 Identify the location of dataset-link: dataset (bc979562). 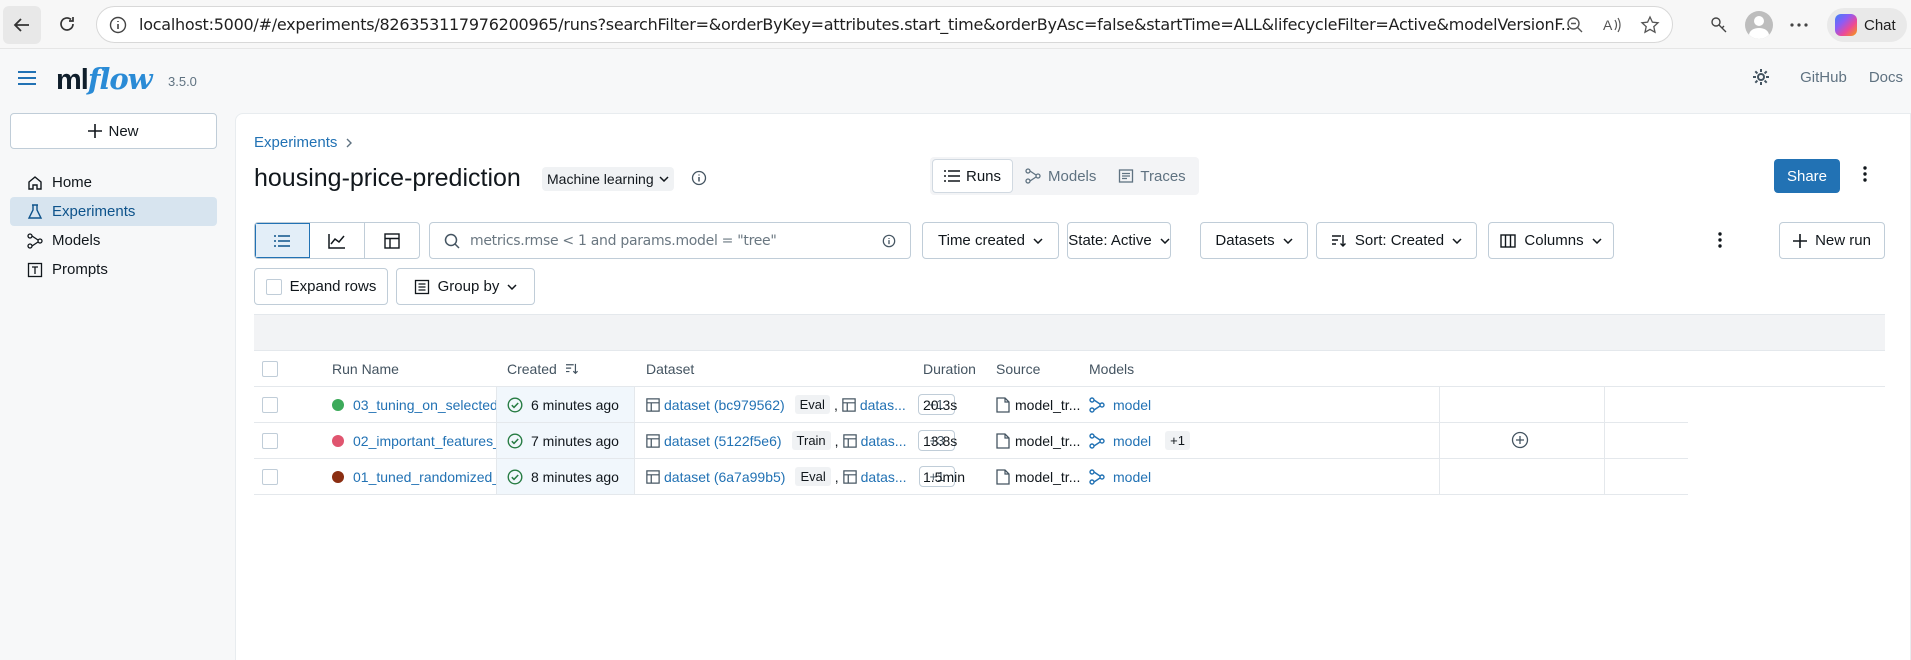
(724, 405).